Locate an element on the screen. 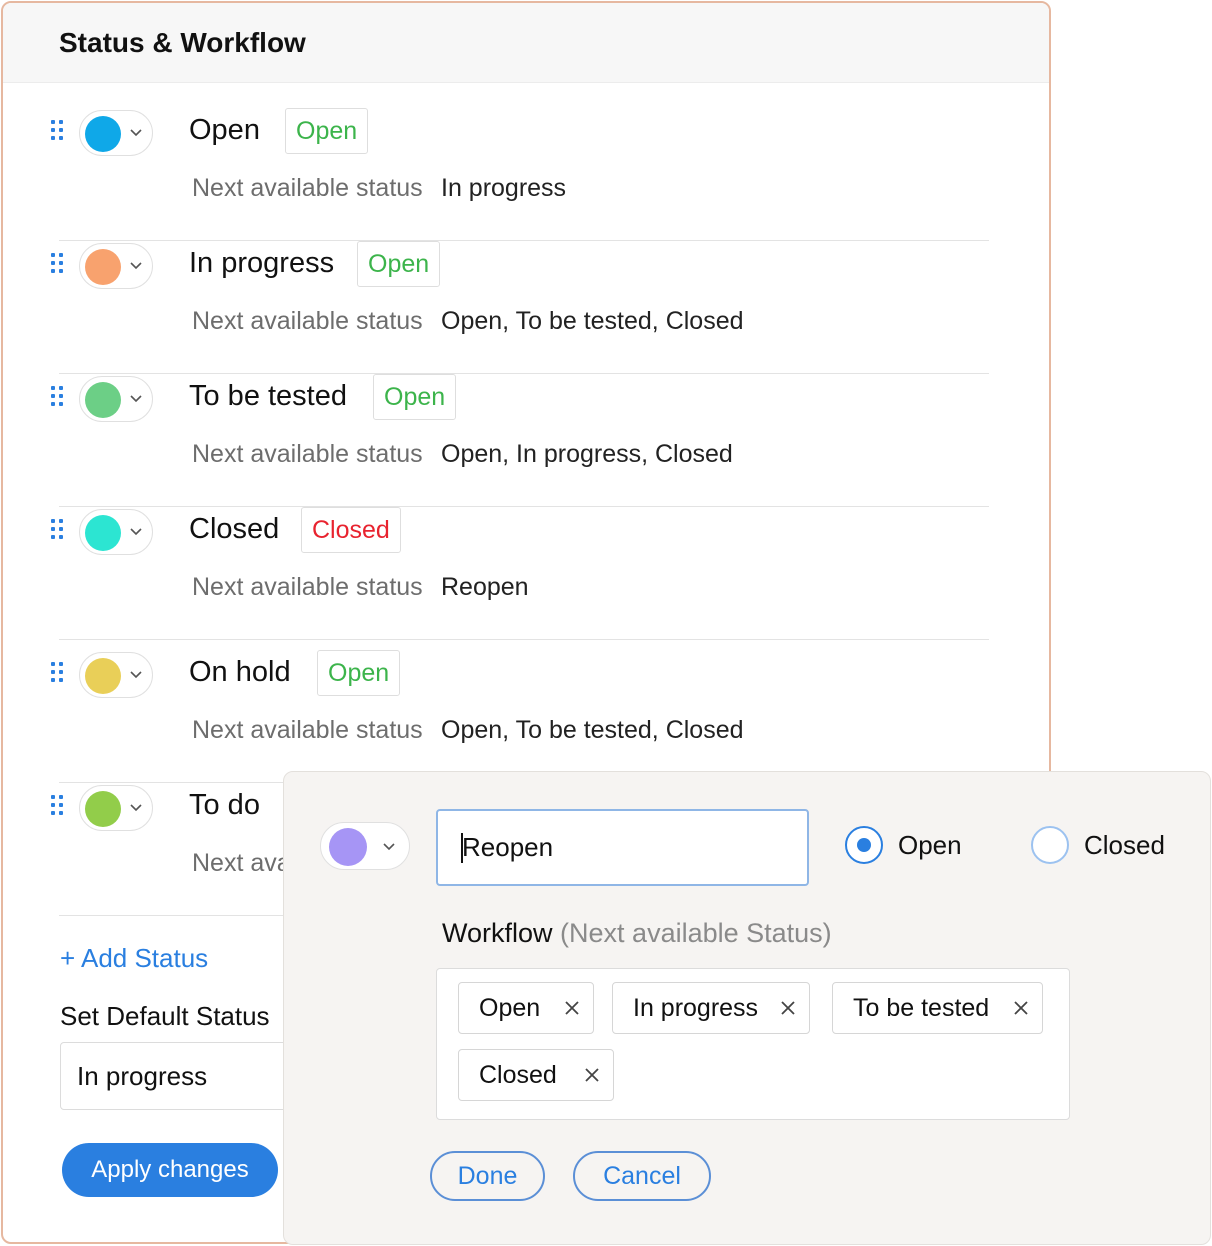  status-name-input is located at coordinates (622, 847).